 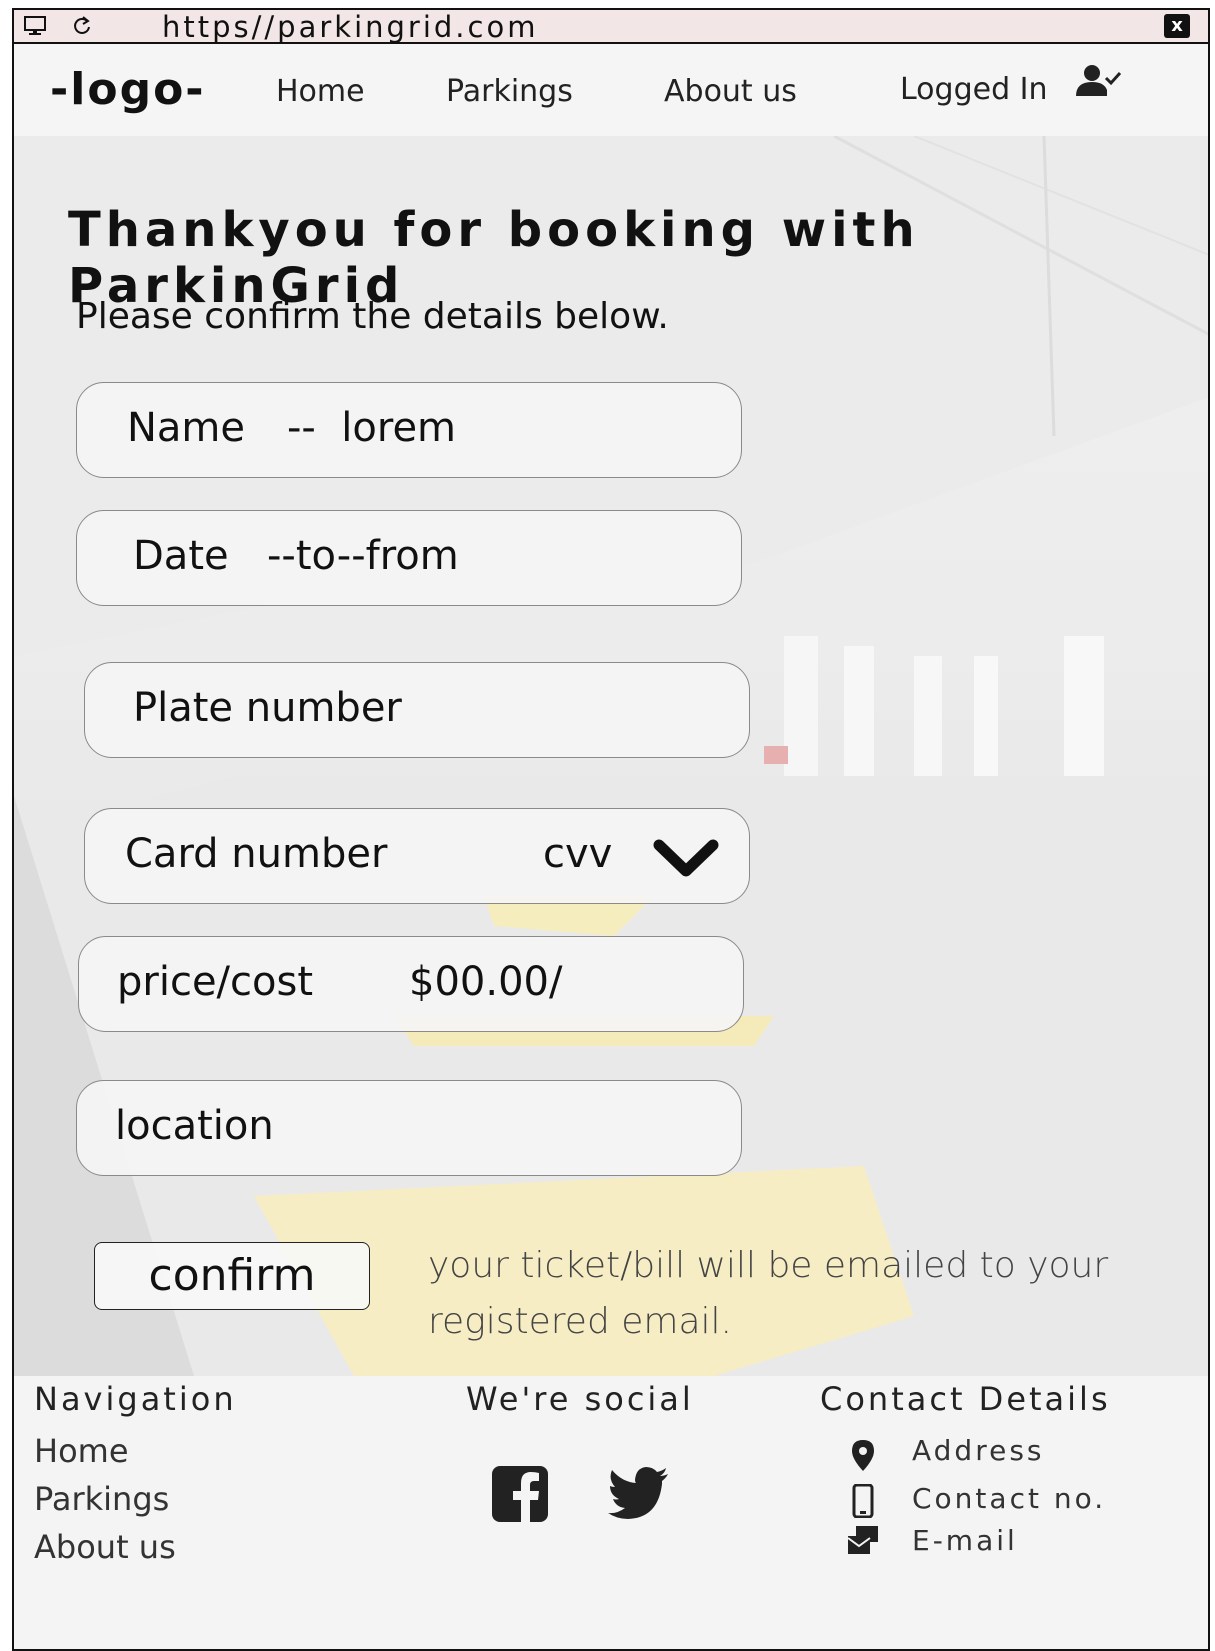 What do you see at coordinates (686, 858) in the screenshot?
I see `chevron-down-icon` at bounding box center [686, 858].